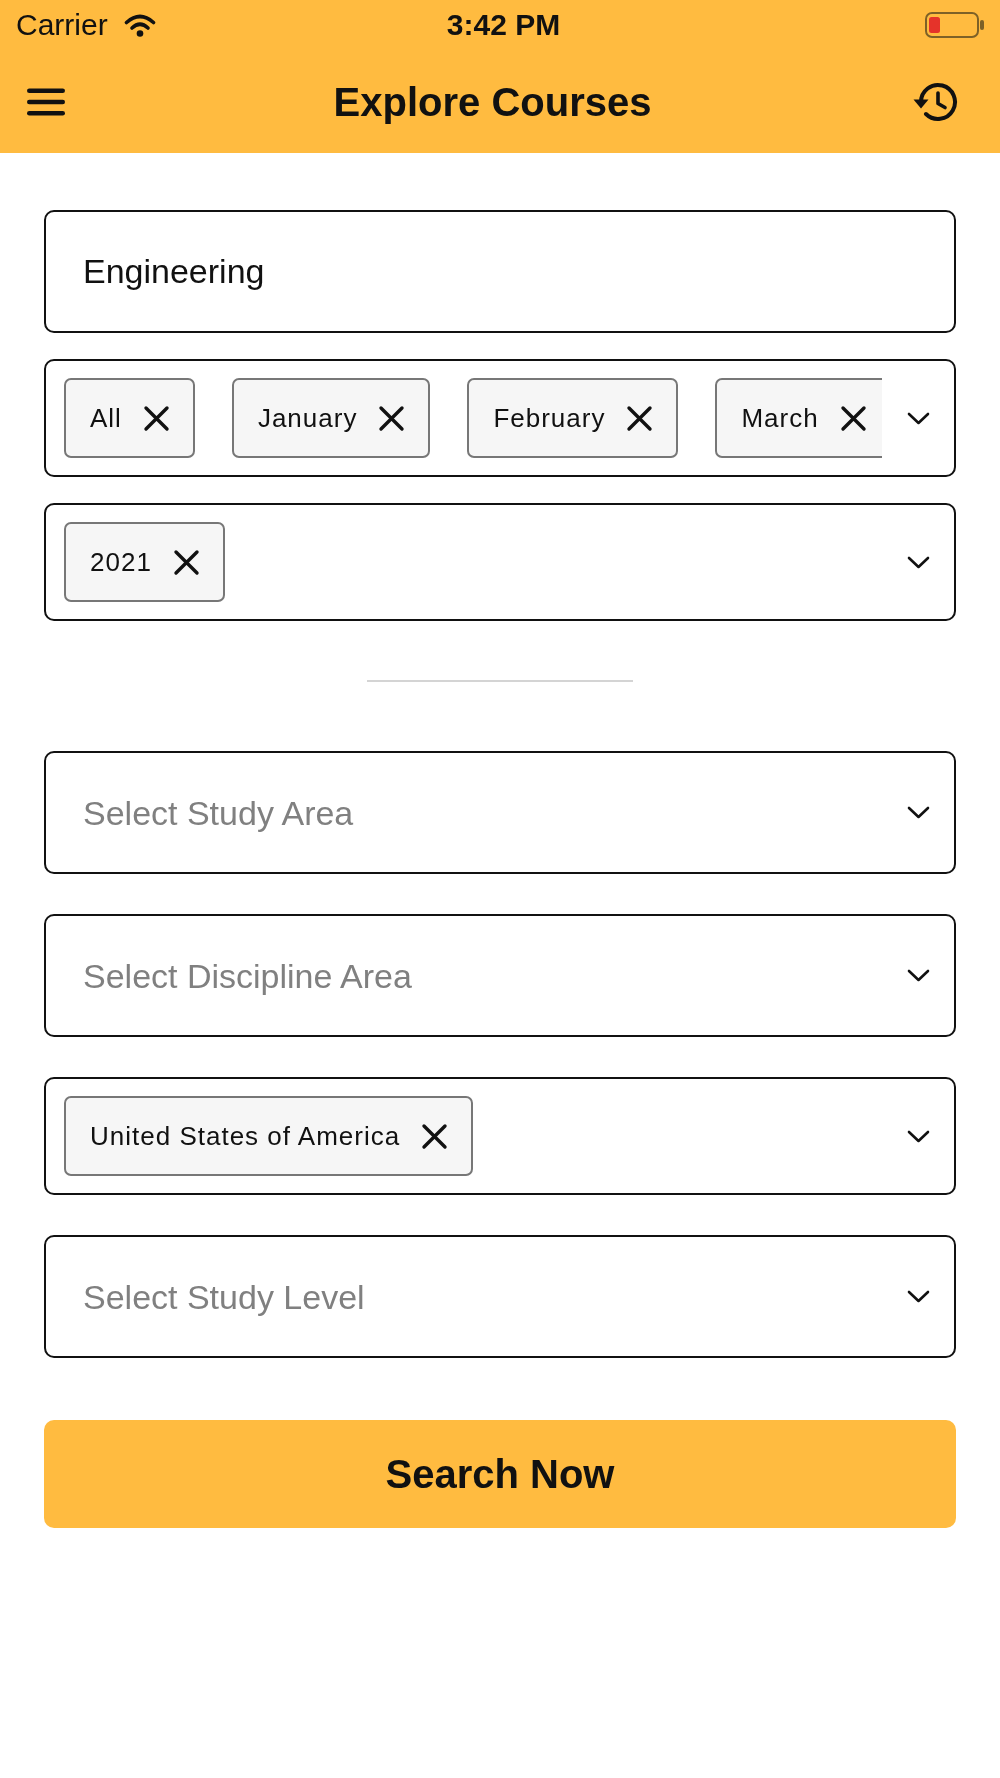  What do you see at coordinates (500, 562) in the screenshot?
I see `dropdown-field: 2021` at bounding box center [500, 562].